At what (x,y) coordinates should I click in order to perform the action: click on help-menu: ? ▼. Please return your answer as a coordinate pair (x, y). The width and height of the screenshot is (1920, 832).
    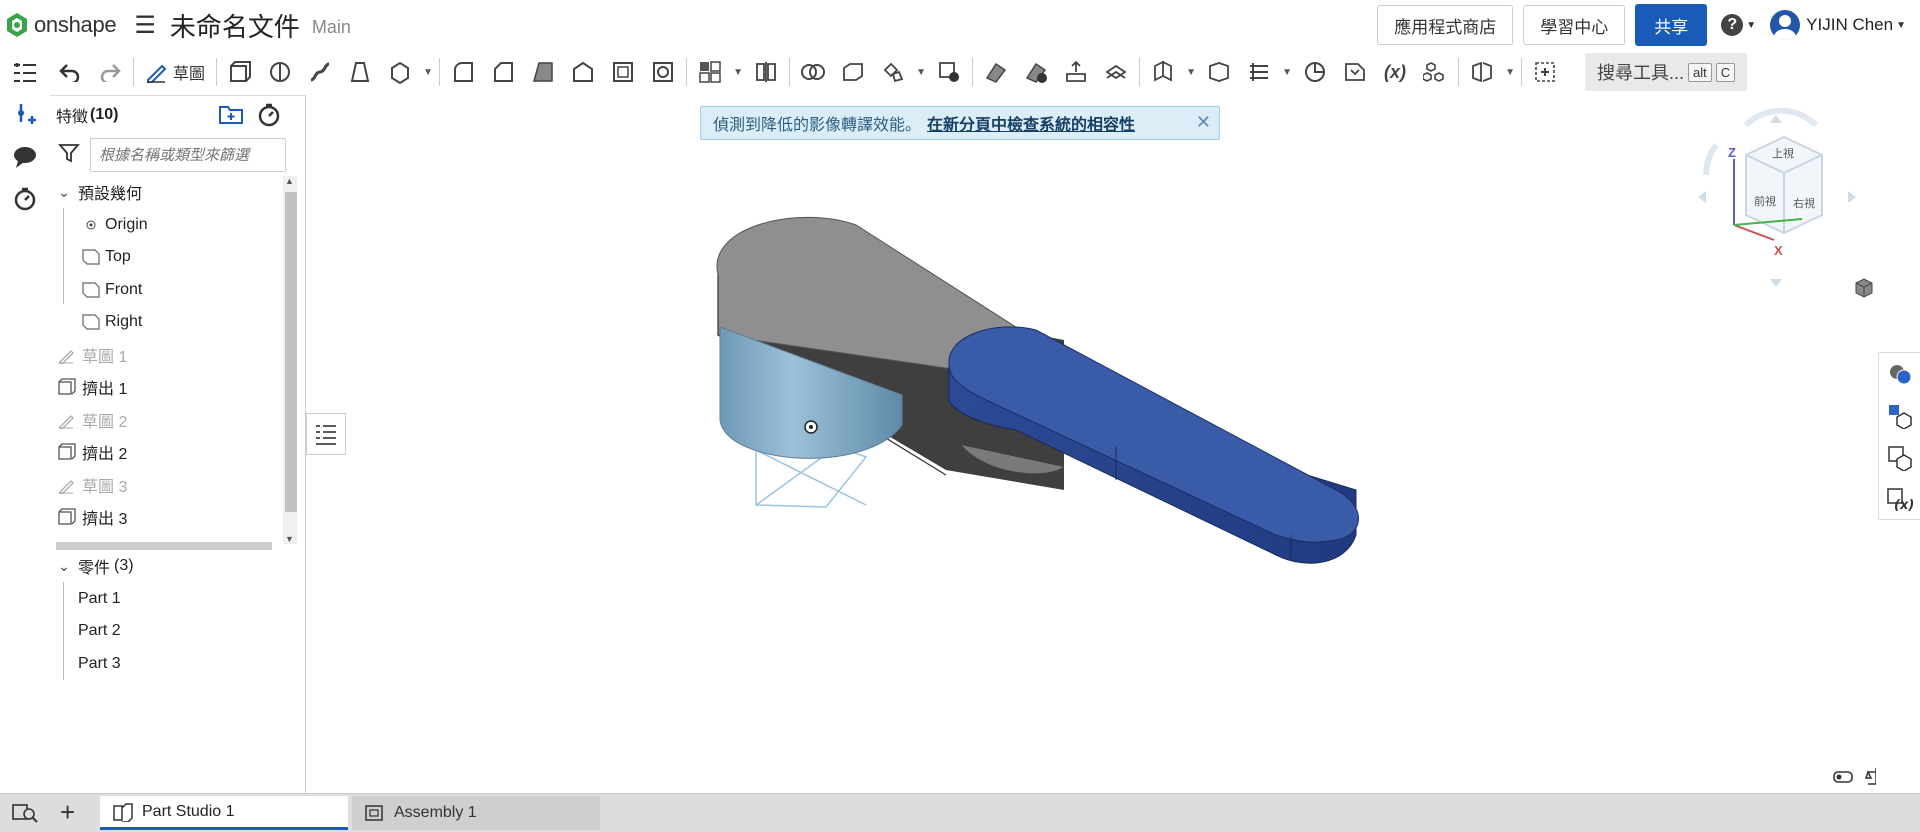
    Looking at the image, I should click on (1738, 25).